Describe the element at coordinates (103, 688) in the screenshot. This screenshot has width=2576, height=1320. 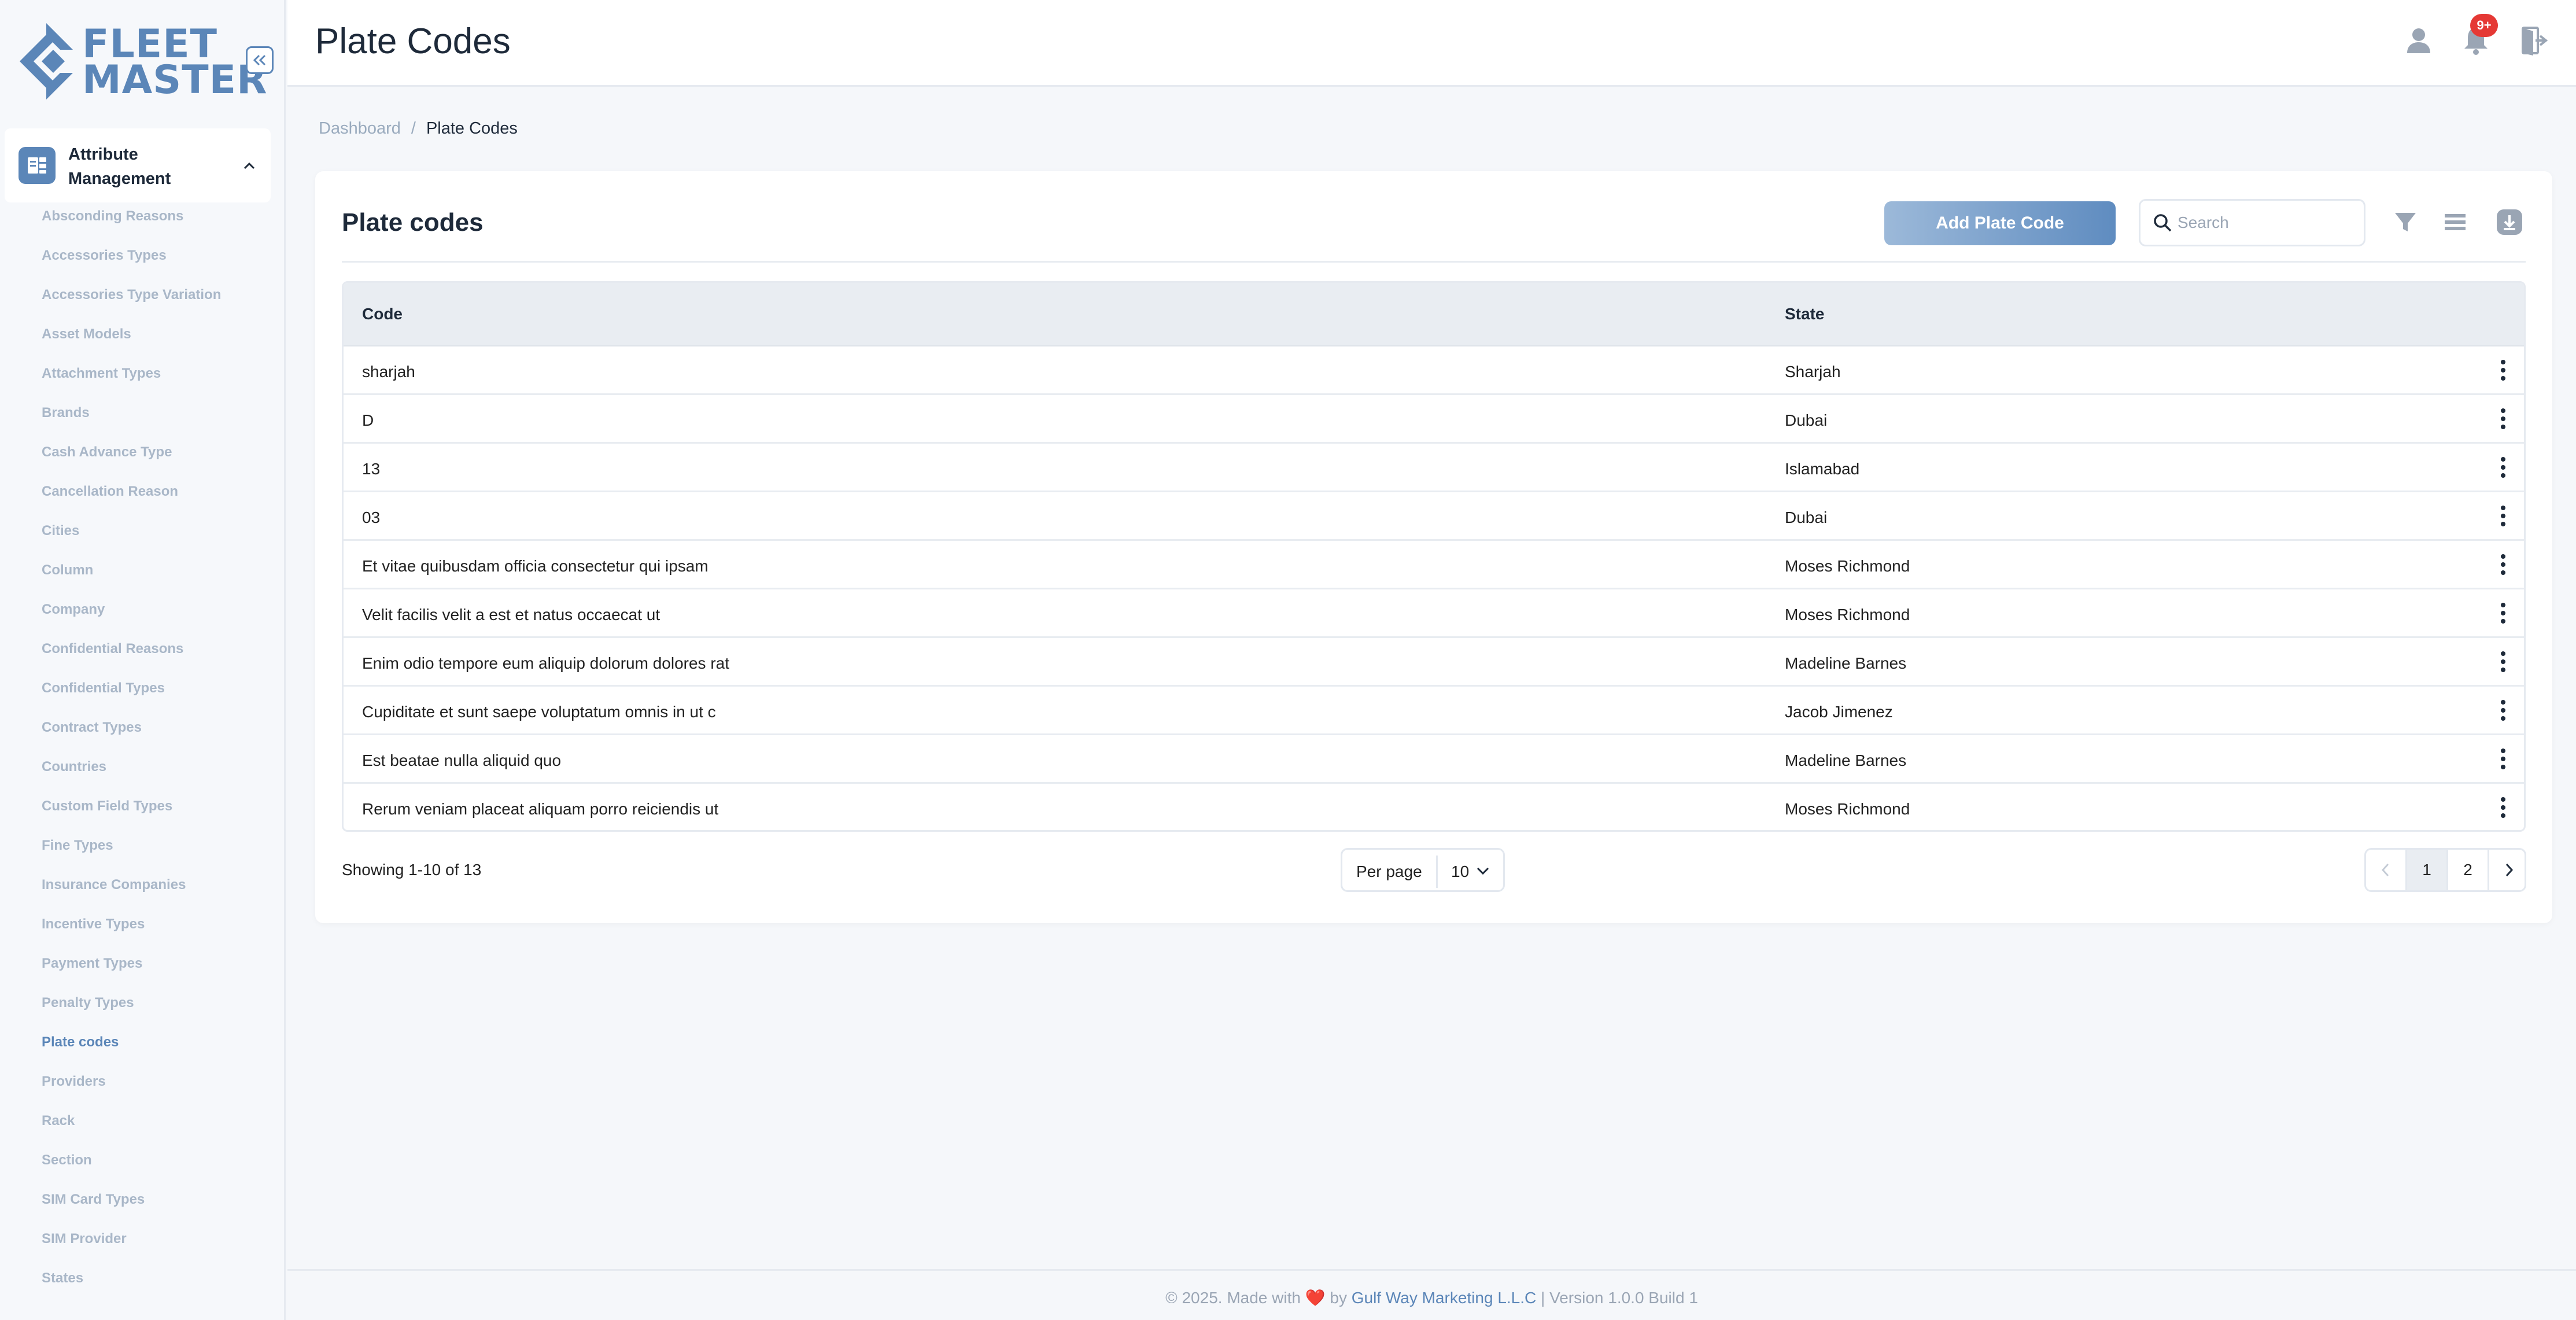
I see `sidebar-item-confidential-types: Confidential Types` at that location.